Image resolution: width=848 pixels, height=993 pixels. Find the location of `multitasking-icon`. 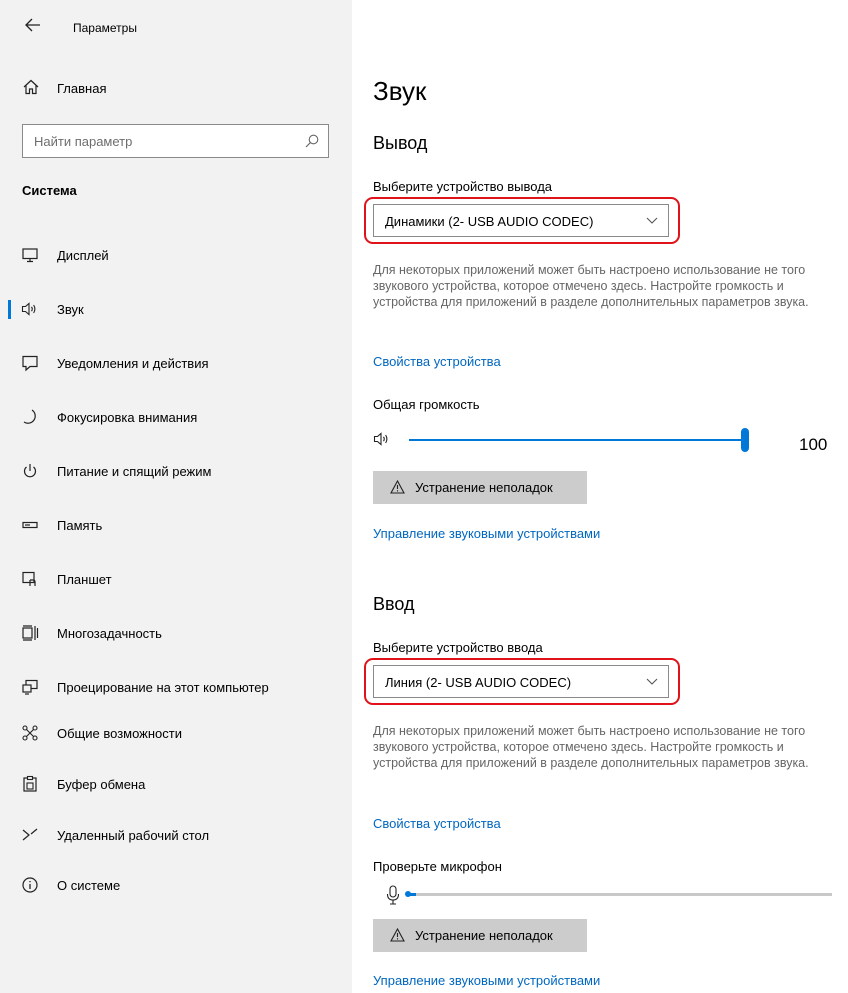

multitasking-icon is located at coordinates (30, 633).